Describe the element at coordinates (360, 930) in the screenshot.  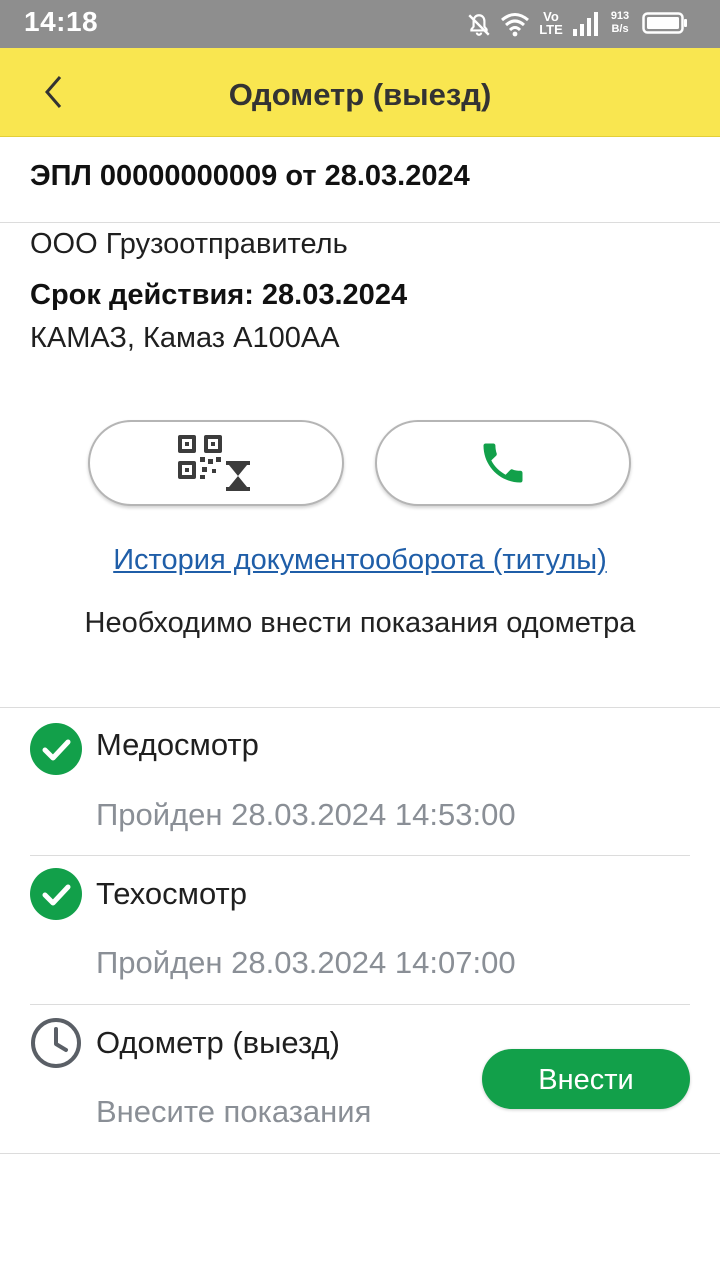
I see `checklist-item-techcheck: Техосмотр Пройден 28.03.2024 14:07:00` at that location.